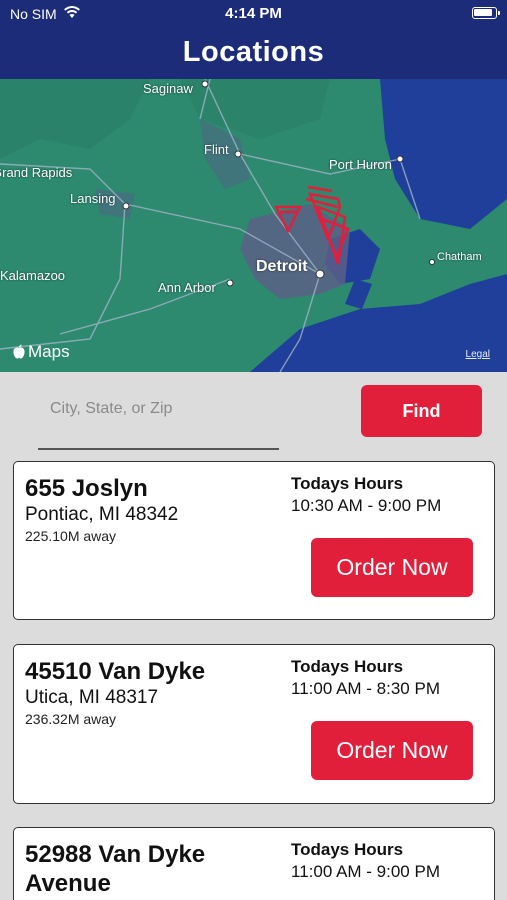  Describe the element at coordinates (168, 88) in the screenshot. I see `map-label-saginaw: Saginaw` at that location.